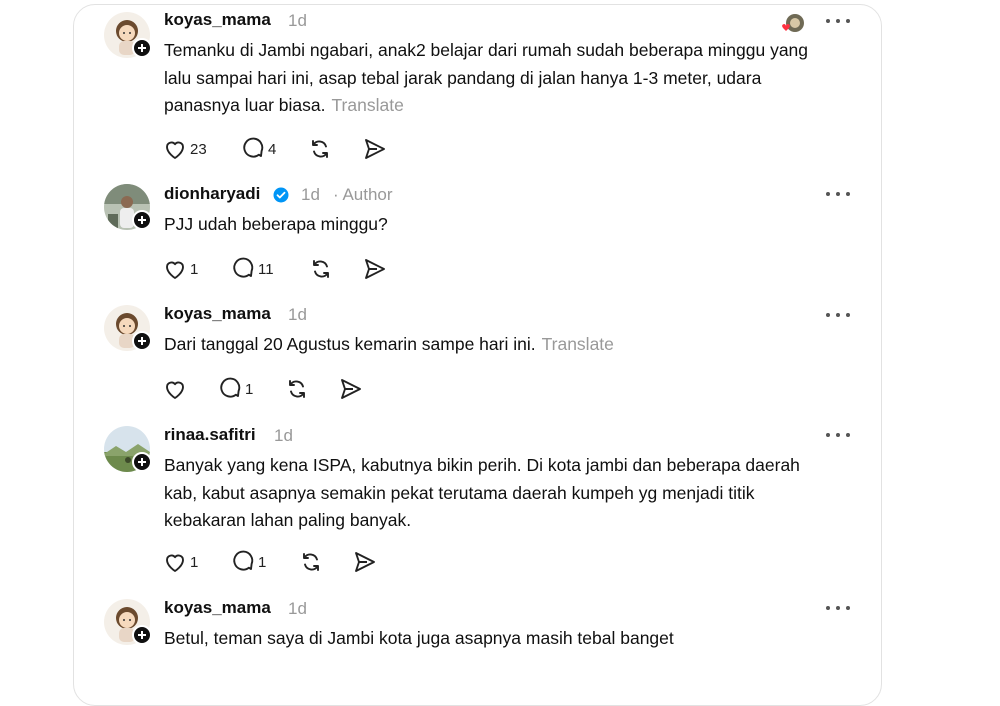  Describe the element at coordinates (210, 435) in the screenshot. I see `username: rinaa.safitri` at that location.